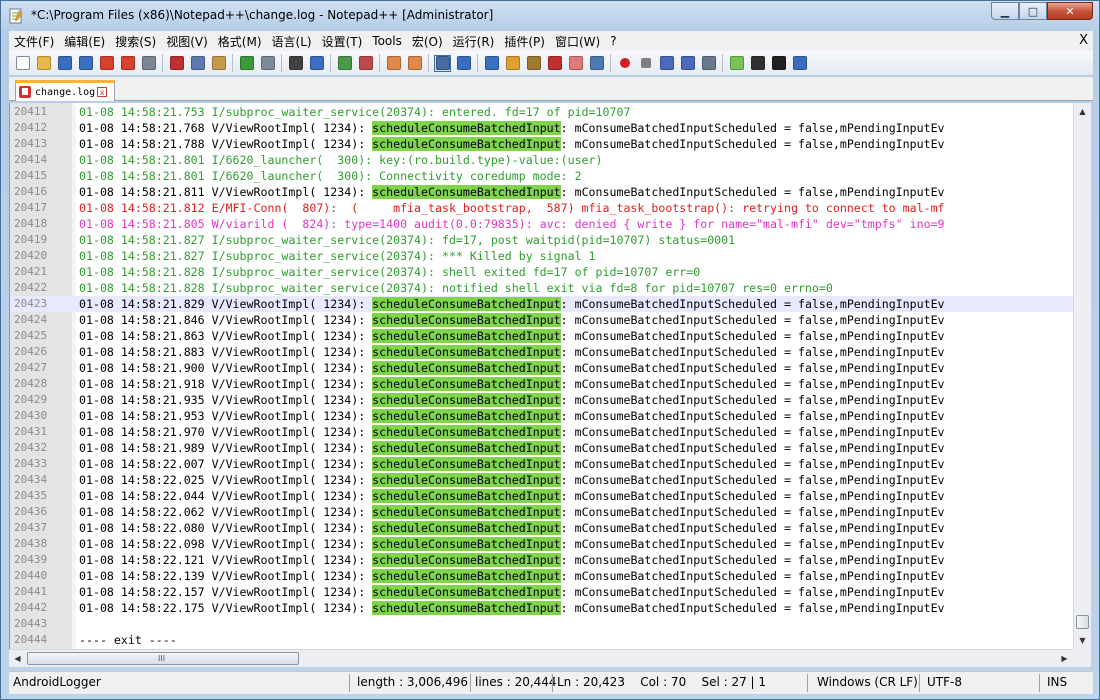  What do you see at coordinates (135, 41) in the screenshot?
I see `menu-search: 搜索(S)` at bounding box center [135, 41].